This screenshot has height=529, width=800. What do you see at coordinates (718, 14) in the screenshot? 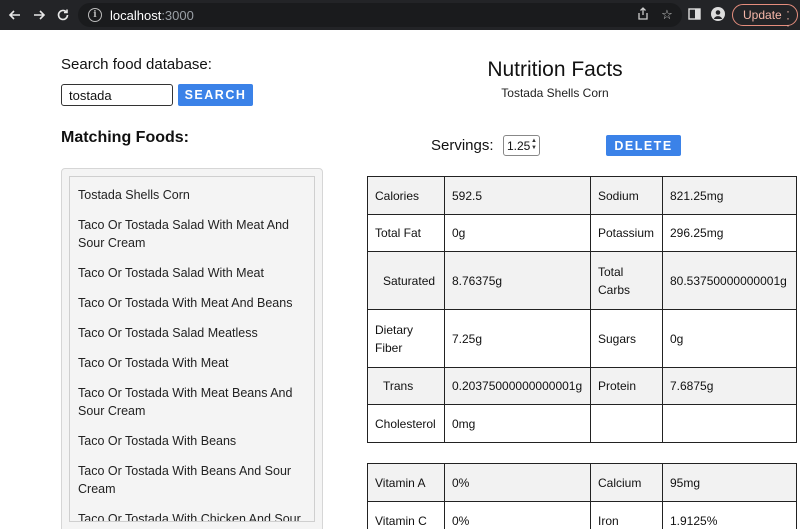
I see `profile-icon` at bounding box center [718, 14].